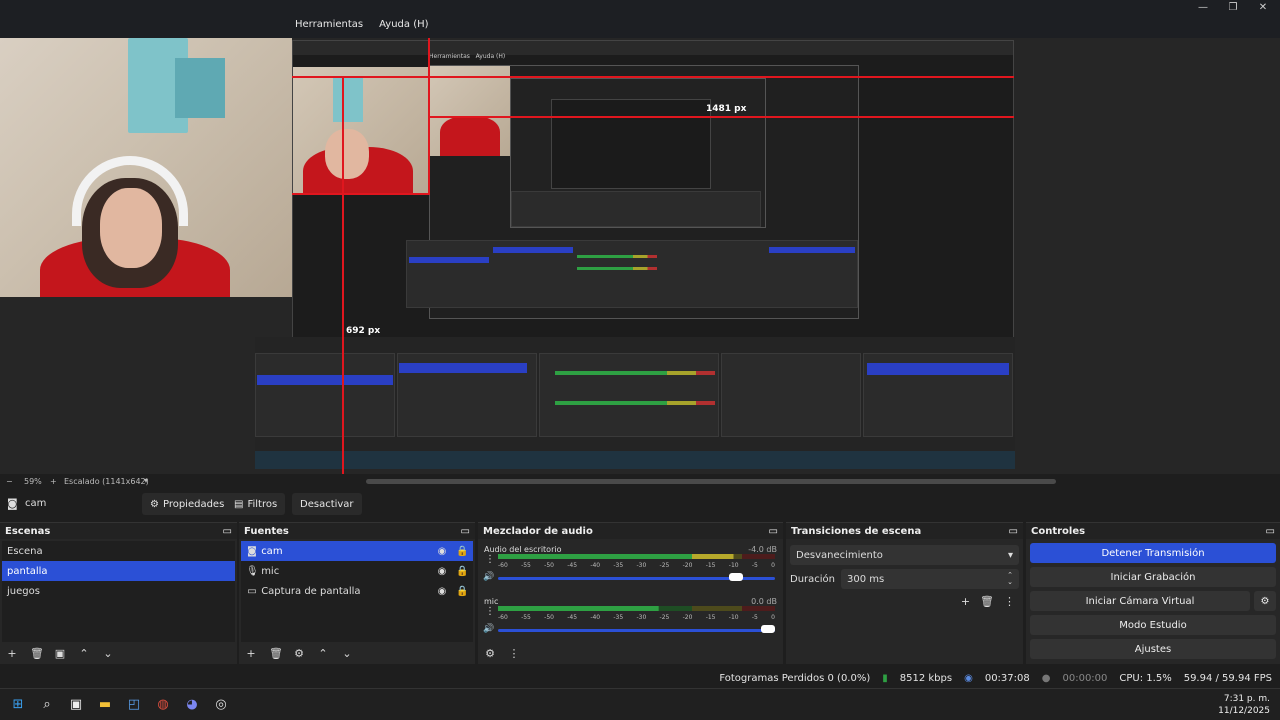 This screenshot has width=1280, height=720. What do you see at coordinates (1153, 577) in the screenshot?
I see `start-recording-button: Iniciar Grabación` at bounding box center [1153, 577].